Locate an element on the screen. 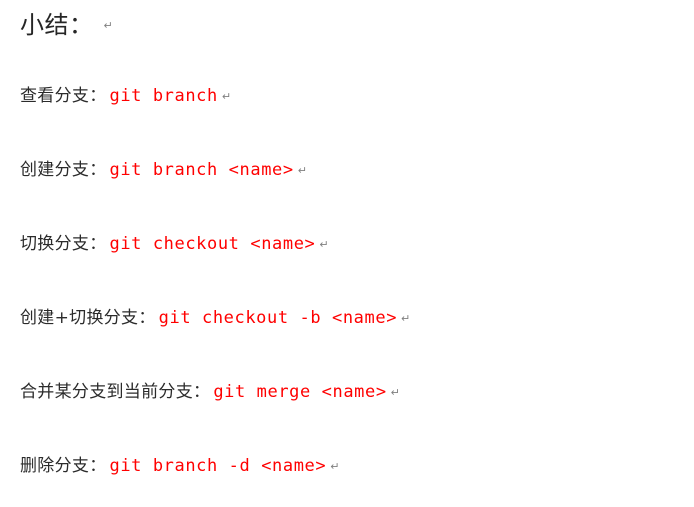 Image resolution: width=694 pixels, height=507 pixels. command-code: git checkout <name> is located at coordinates (212, 244).